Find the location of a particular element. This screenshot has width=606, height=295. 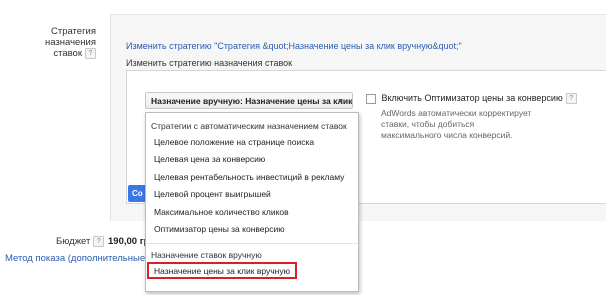

strategy-label-line2: ставок is located at coordinates (67, 54).